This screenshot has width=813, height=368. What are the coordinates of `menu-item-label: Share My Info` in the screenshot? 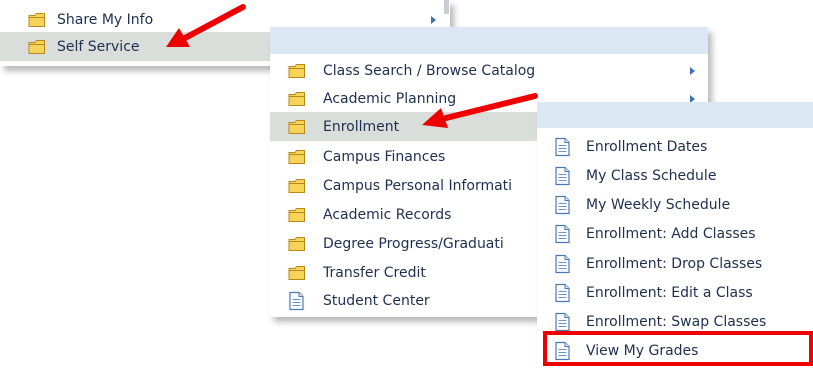 It's located at (105, 19).